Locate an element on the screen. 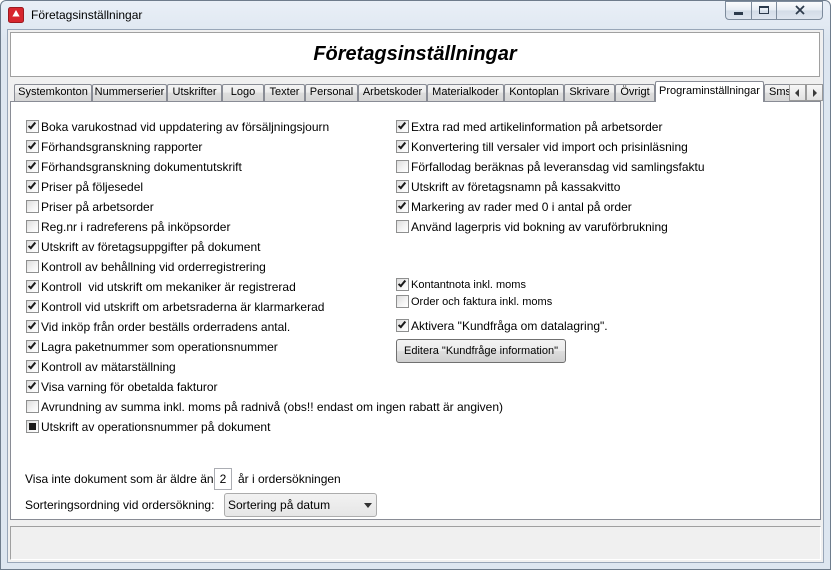 This screenshot has width=831, height=570. close-button is located at coordinates (799, 10).